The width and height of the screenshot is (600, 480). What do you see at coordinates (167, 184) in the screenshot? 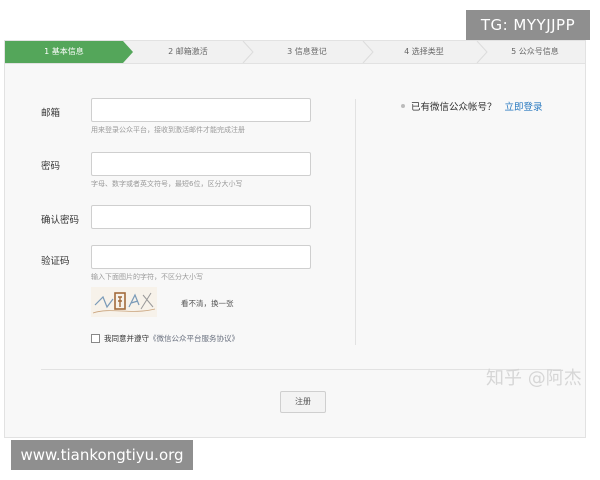
I see `password-hint: 字母、数字或者英文符号，最短6位，区分大小写` at bounding box center [167, 184].